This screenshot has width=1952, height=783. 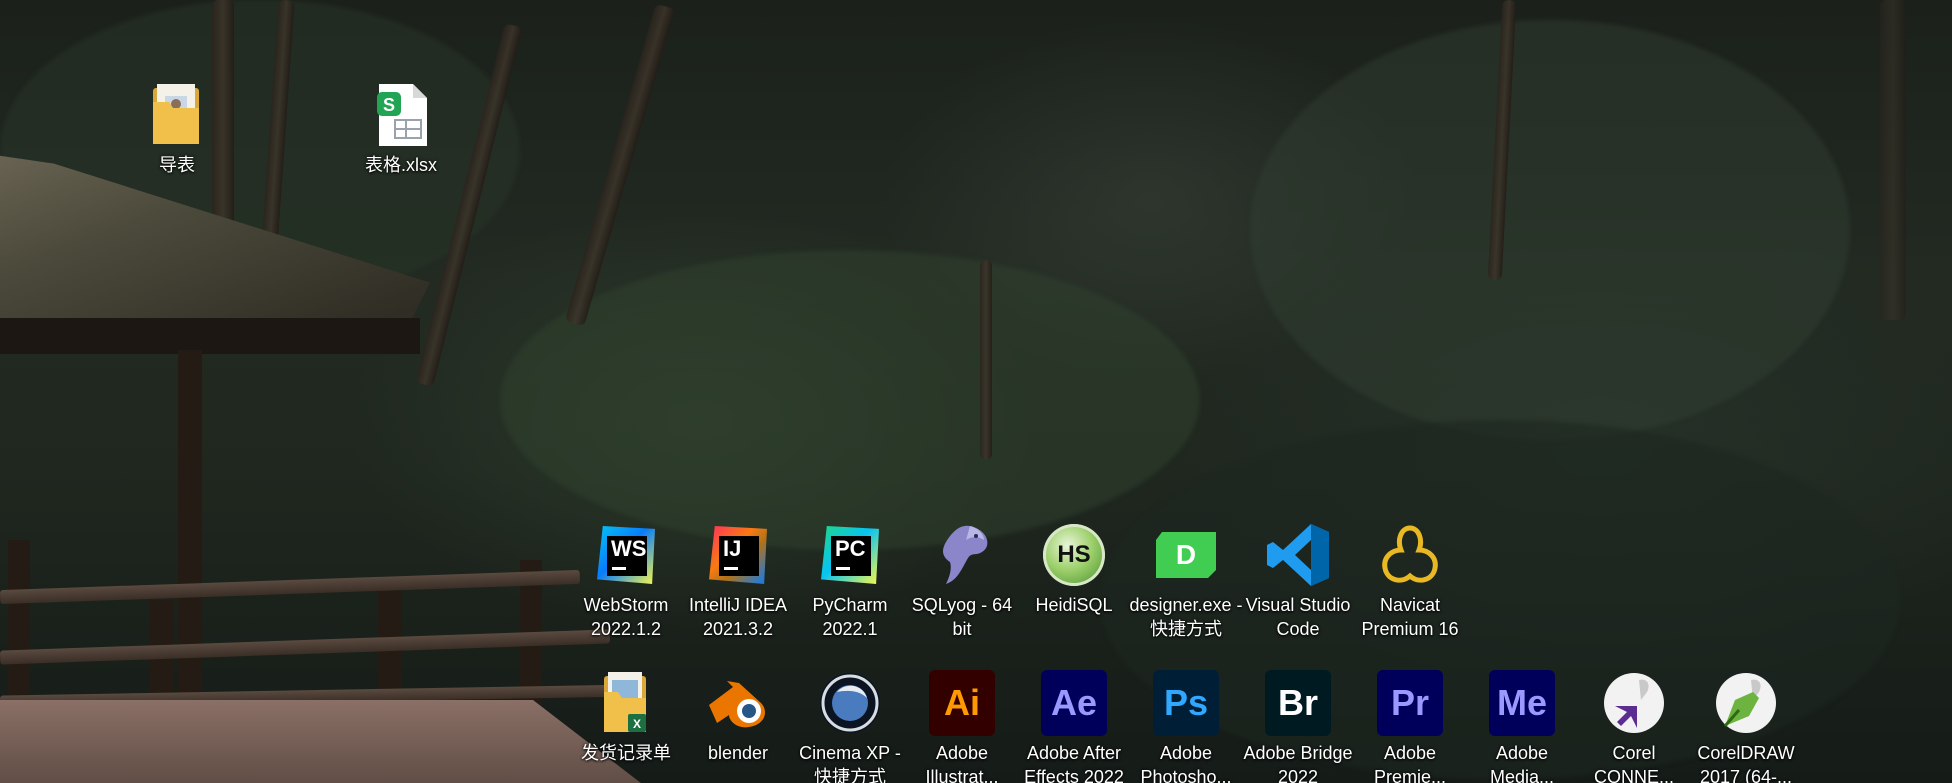 I want to click on desktop-icon-vscode: Visual Studio Code, so click(x=1298, y=581).